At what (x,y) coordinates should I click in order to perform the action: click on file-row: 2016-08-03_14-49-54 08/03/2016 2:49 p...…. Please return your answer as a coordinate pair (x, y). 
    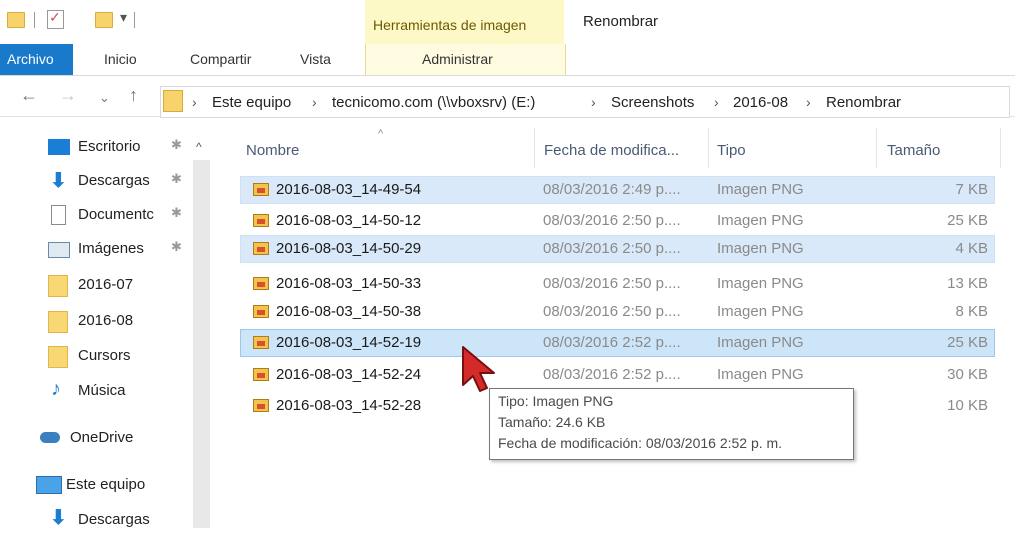
    Looking at the image, I should click on (617, 190).